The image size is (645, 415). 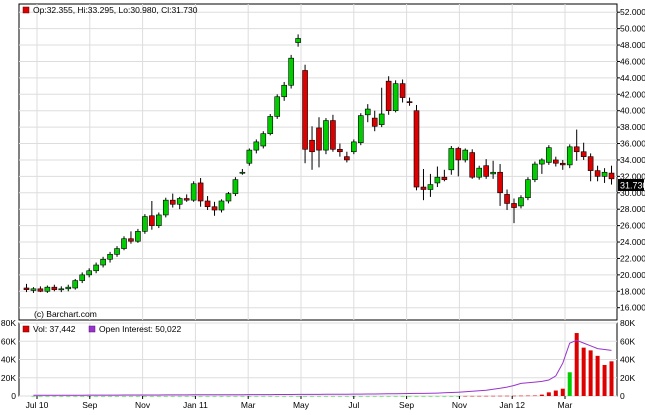 What do you see at coordinates (8, 323) in the screenshot?
I see `volume-tick-label-left: 80K` at bounding box center [8, 323].